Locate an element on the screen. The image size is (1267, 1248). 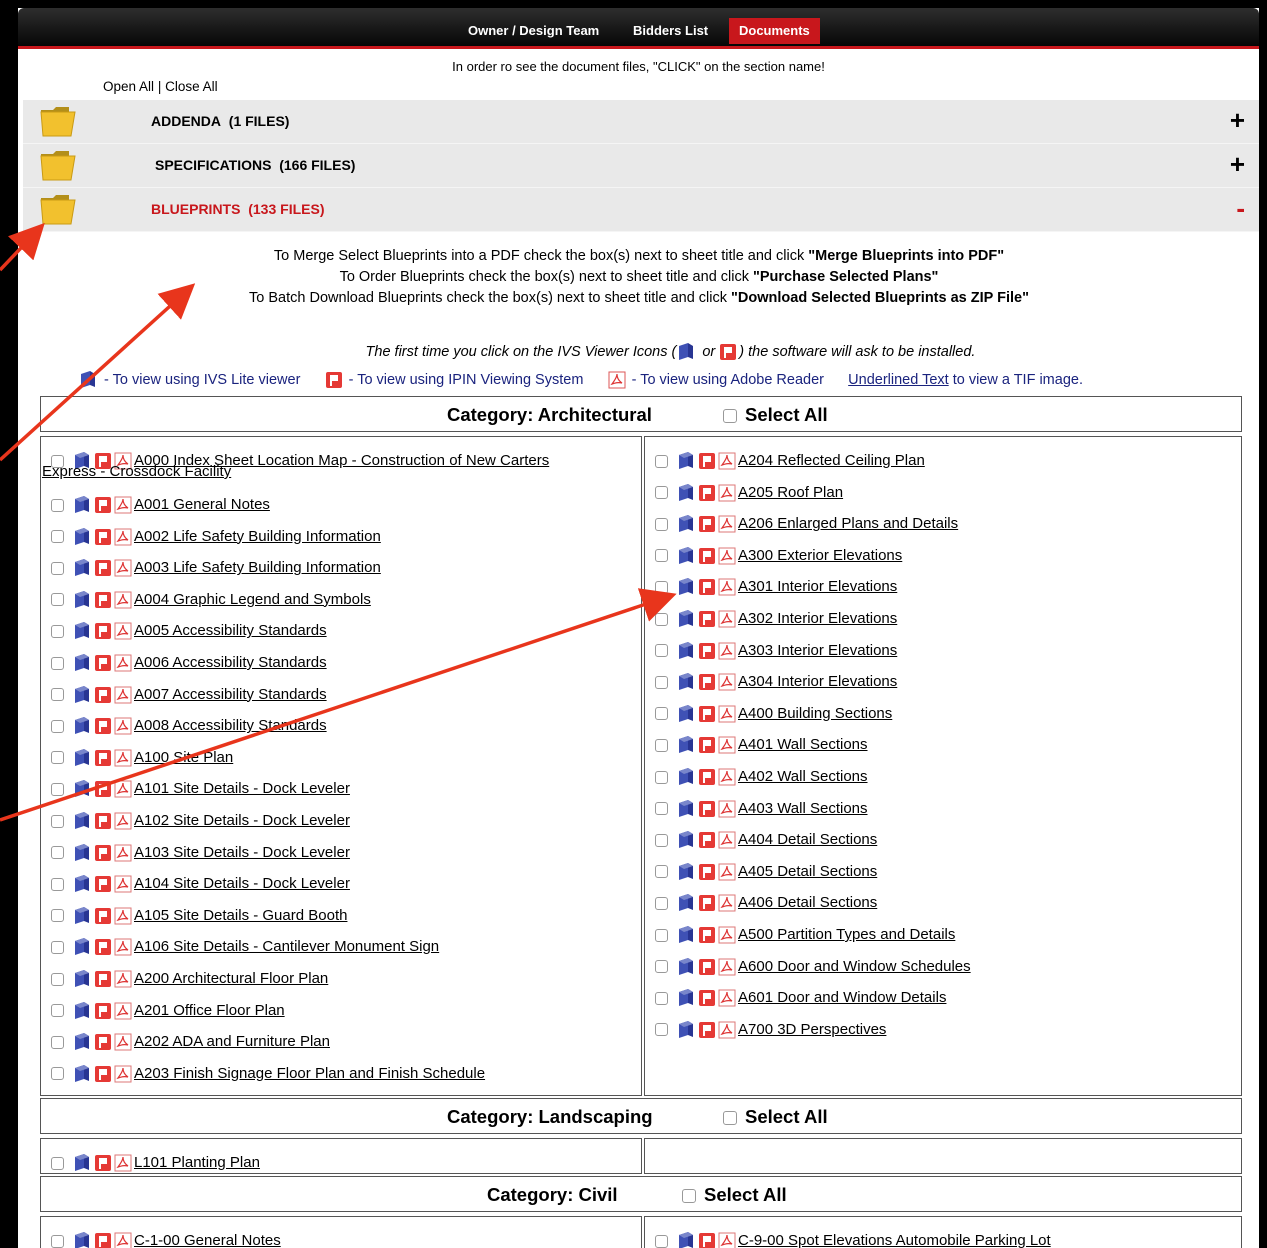
tab-bidders-list: Bidders List is located at coordinates (670, 31).